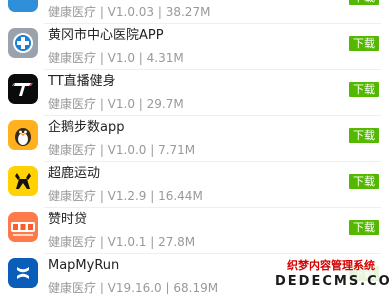 The height and width of the screenshot is (294, 389). I want to click on partial-app-icon, so click(23, 6).